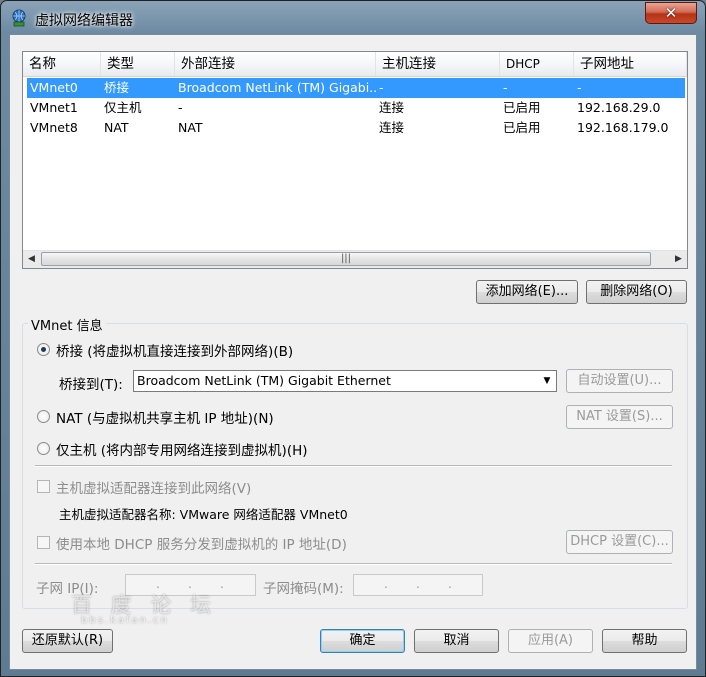  What do you see at coordinates (67, 324) in the screenshot?
I see `vmnet-info-legend: VMnet 信息` at bounding box center [67, 324].